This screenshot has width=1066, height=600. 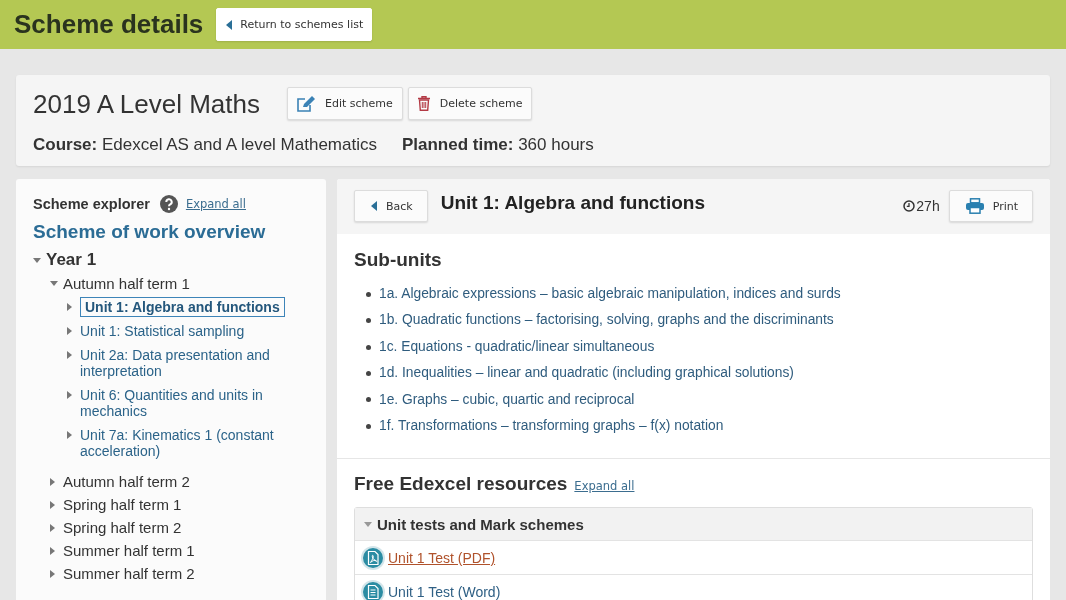 I want to click on group-header: Unit tests and Mark schemes, so click(x=693, y=524).